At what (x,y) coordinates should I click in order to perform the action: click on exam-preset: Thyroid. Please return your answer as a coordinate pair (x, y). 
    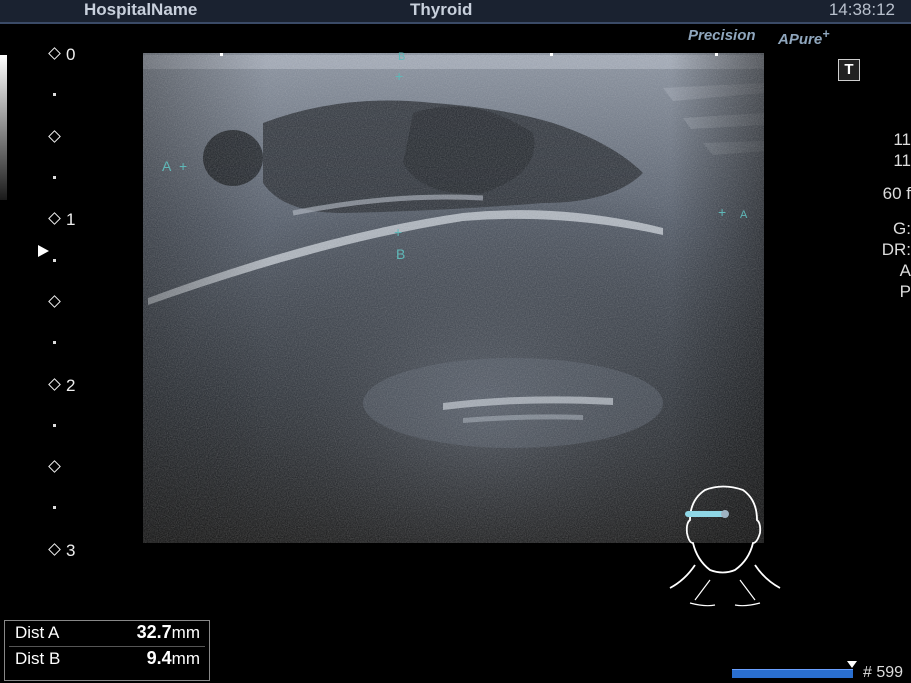
    Looking at the image, I should click on (441, 9).